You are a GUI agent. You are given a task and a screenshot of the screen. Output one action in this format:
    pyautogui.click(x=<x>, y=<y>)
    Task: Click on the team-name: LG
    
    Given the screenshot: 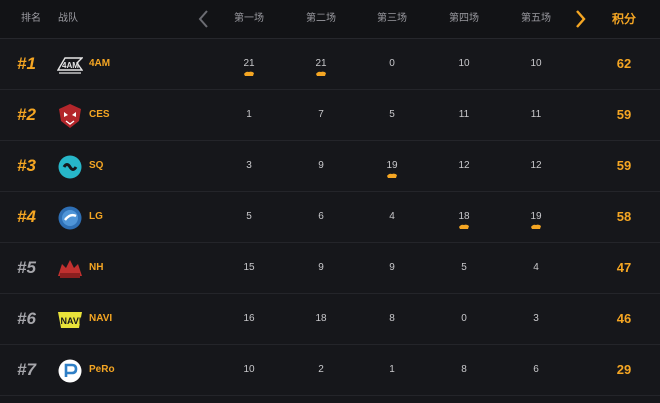 What is the action you would take?
    pyautogui.click(x=96, y=217)
    